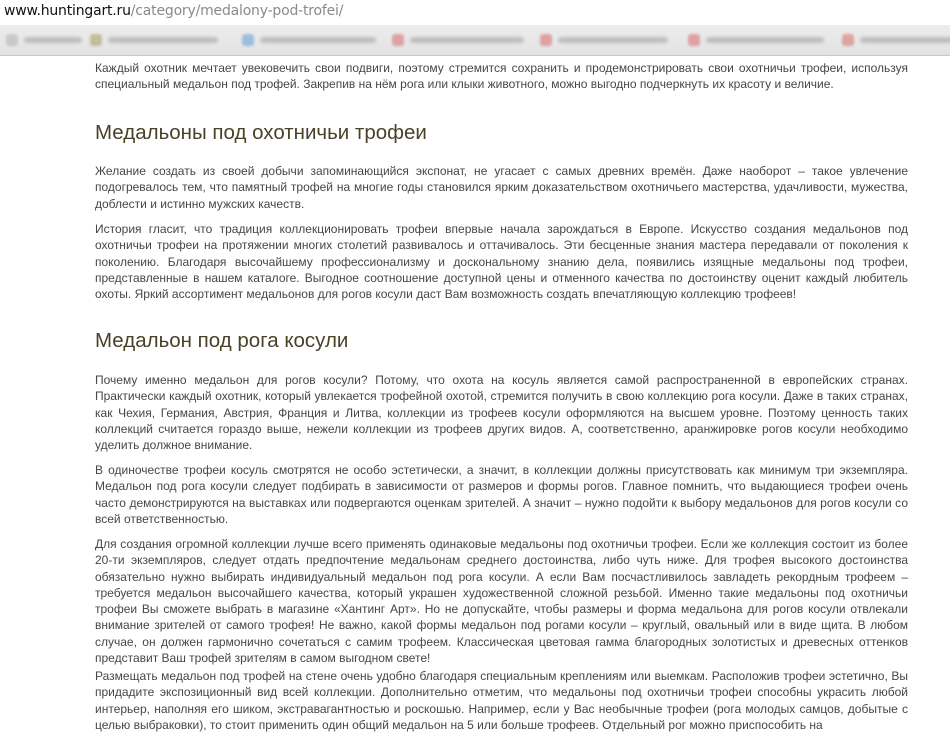 This screenshot has height=737, width=950. I want to click on section-heading-roe-deer-medallion: Медальон под рога косули, so click(222, 340).